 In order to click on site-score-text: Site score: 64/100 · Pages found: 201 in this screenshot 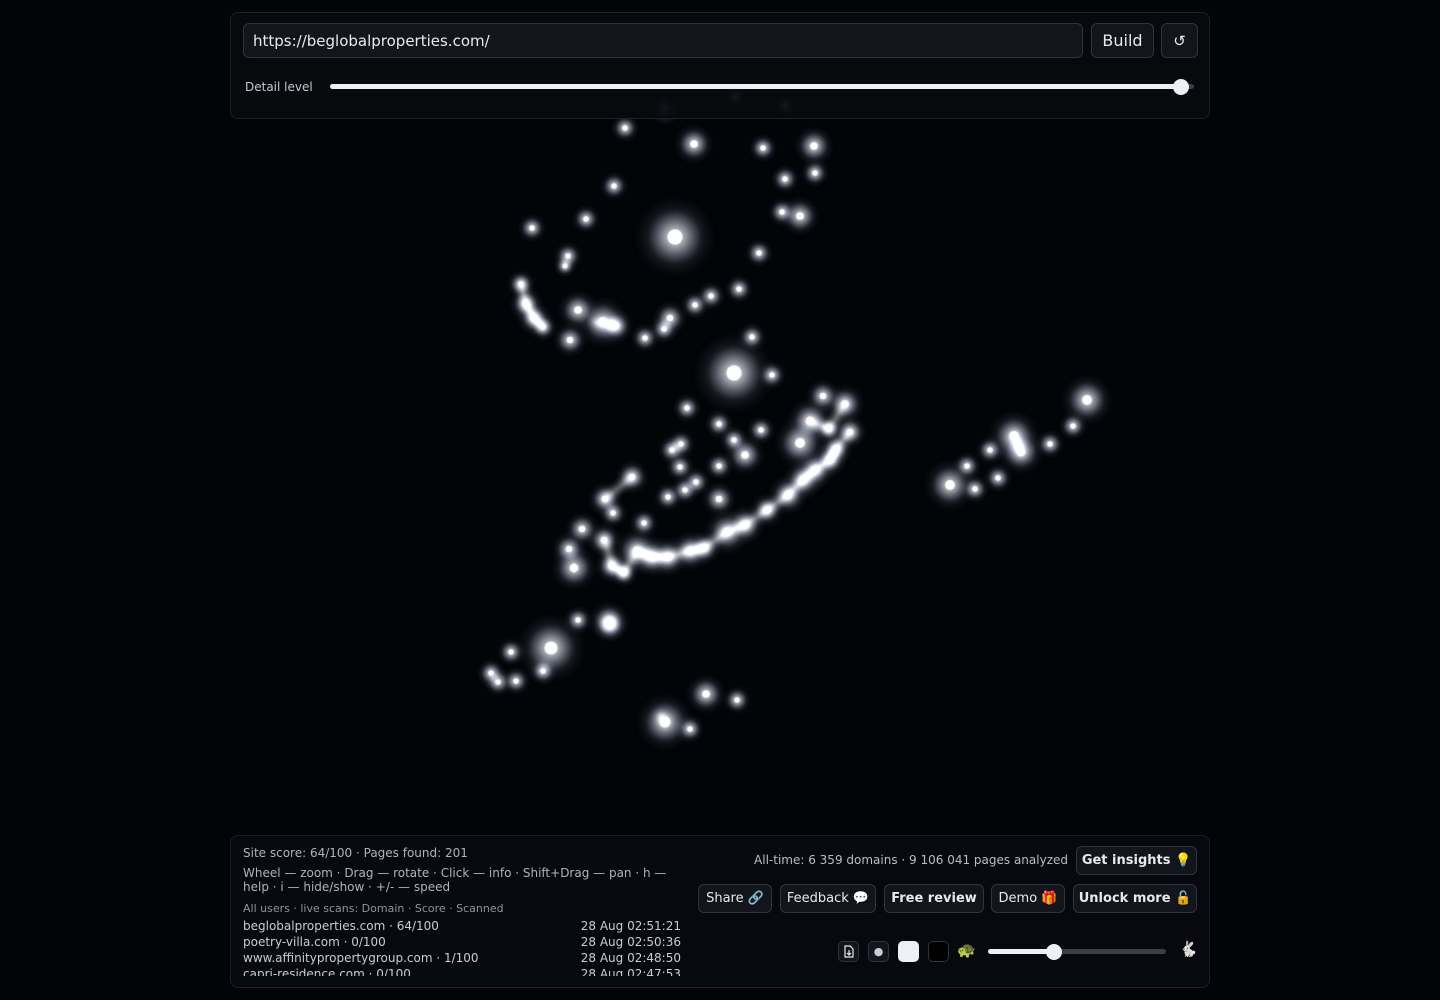, I will do `click(355, 853)`.